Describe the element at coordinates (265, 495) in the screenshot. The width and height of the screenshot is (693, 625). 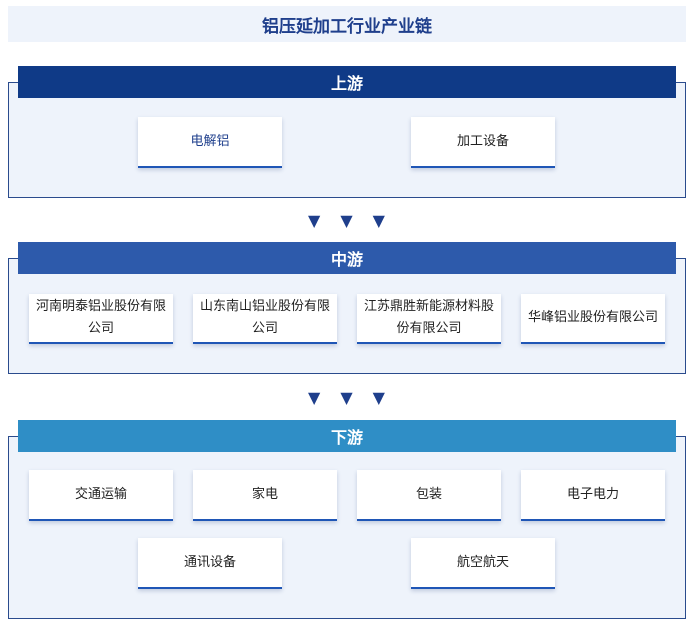
I see `downstream-card: 家电` at that location.